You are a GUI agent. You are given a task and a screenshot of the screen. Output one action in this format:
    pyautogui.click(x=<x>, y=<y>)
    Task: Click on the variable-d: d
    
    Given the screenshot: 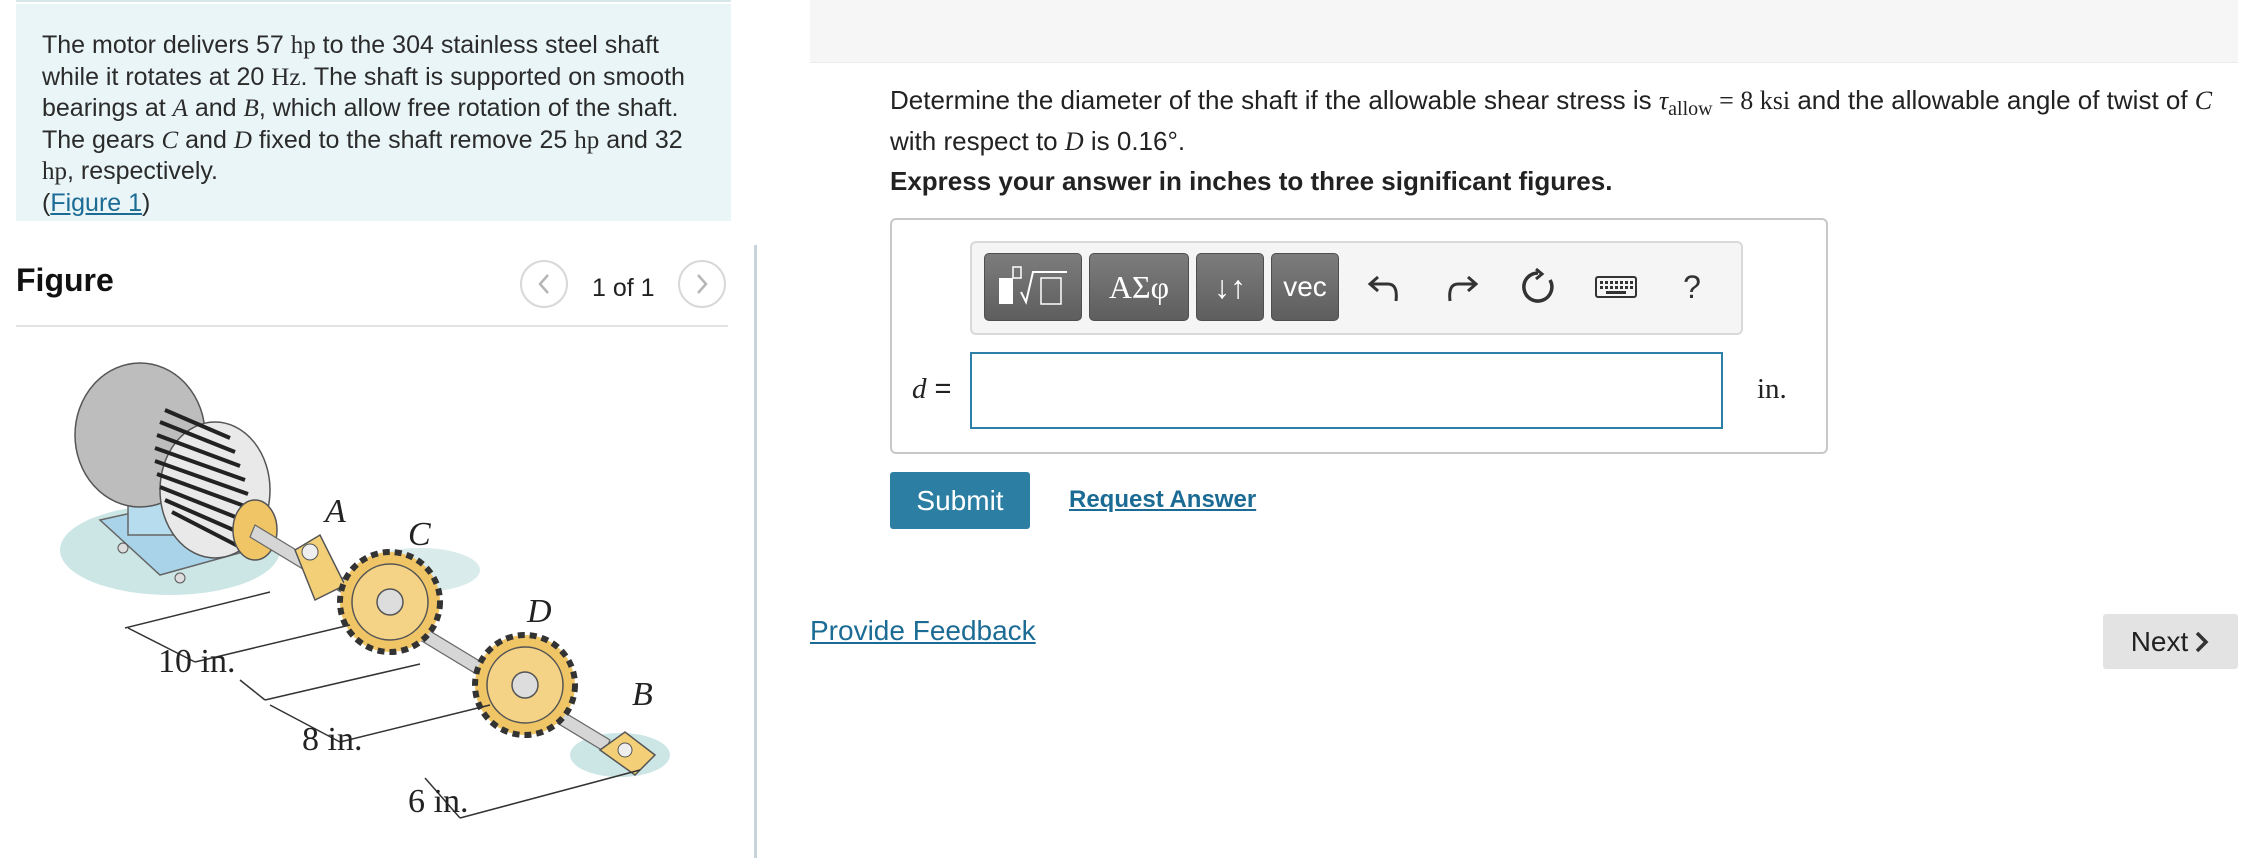 What is the action you would take?
    pyautogui.click(x=919, y=389)
    